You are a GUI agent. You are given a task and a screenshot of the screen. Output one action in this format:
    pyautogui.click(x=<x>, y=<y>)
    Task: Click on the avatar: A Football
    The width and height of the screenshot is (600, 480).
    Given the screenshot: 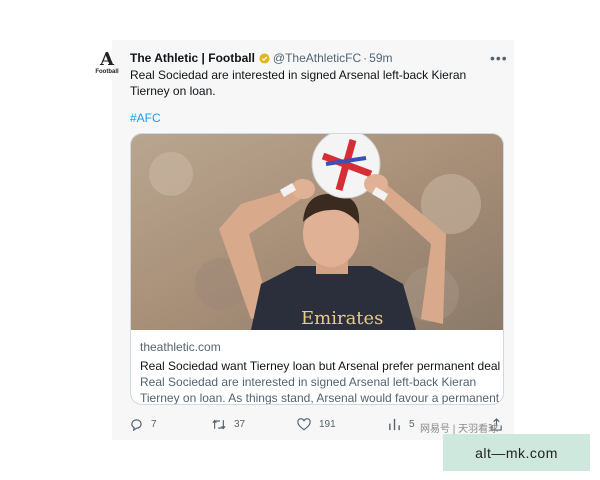 What is the action you would take?
    pyautogui.click(x=107, y=63)
    